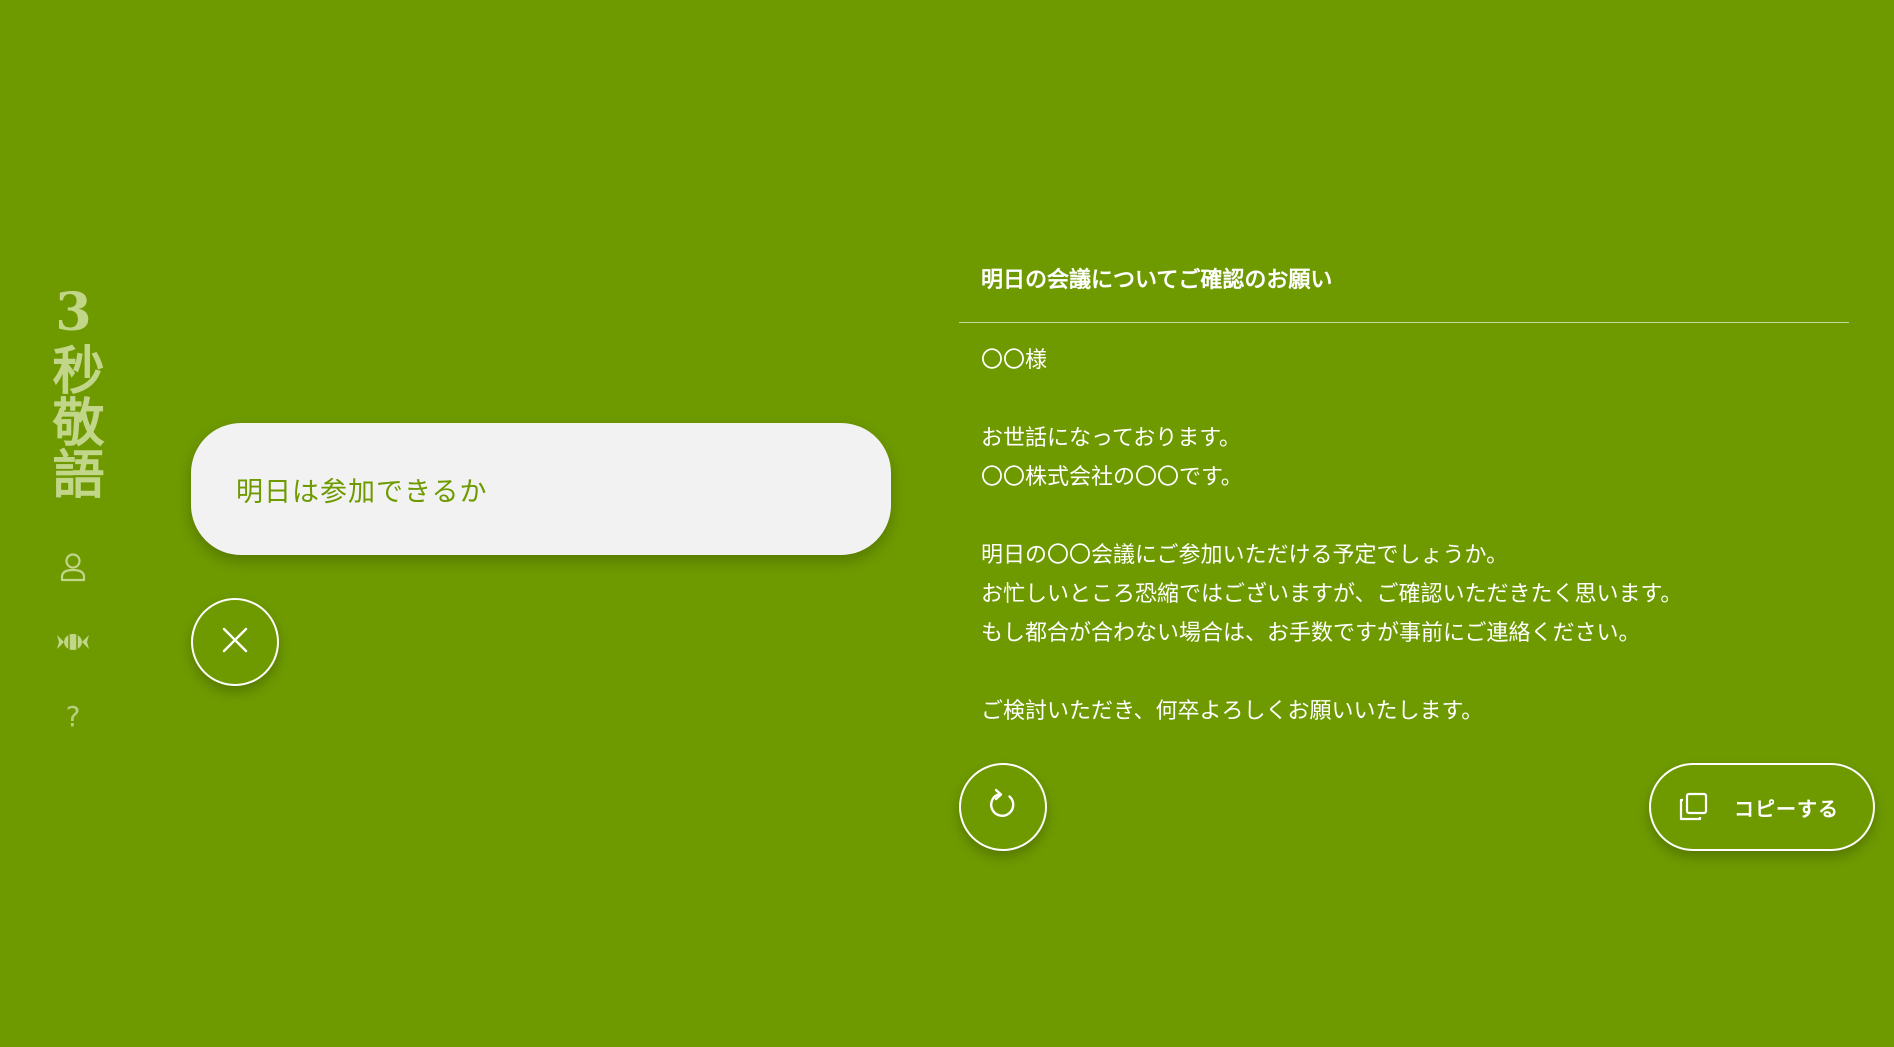 This screenshot has width=1894, height=1047. I want to click on email-body-line: 〇〇株式会社の〇〇です。, so click(1112, 477).